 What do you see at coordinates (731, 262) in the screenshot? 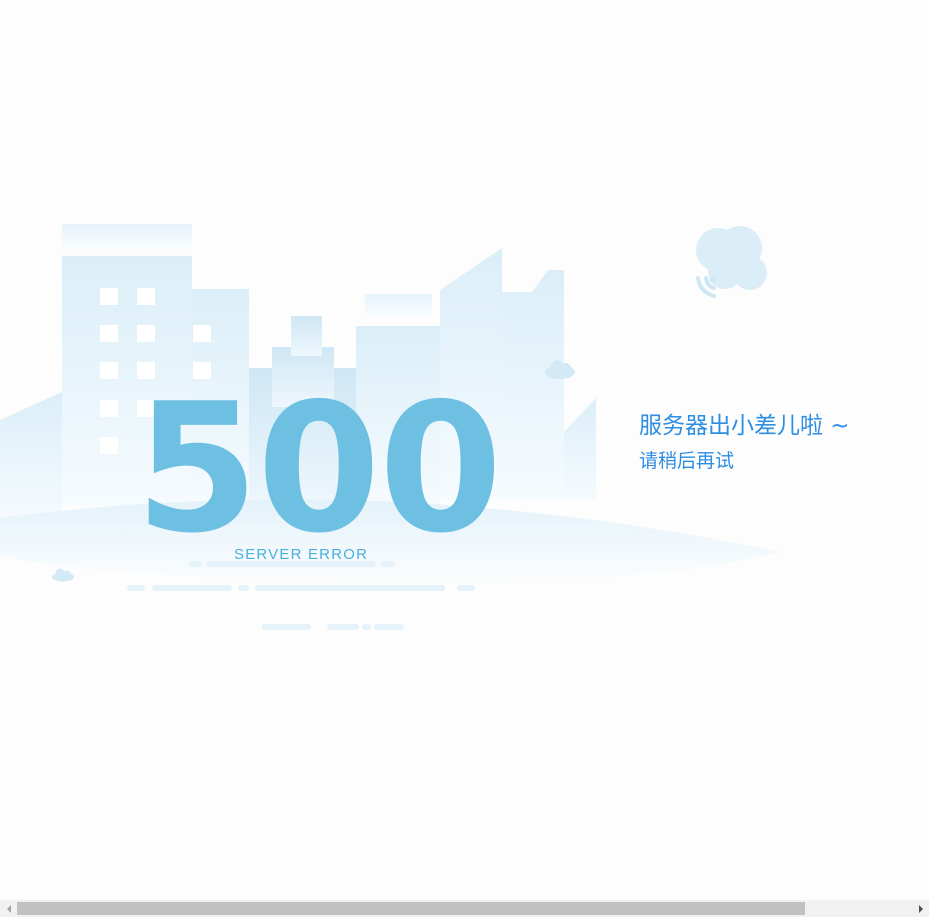
I see `cloud-signal-icon` at bounding box center [731, 262].